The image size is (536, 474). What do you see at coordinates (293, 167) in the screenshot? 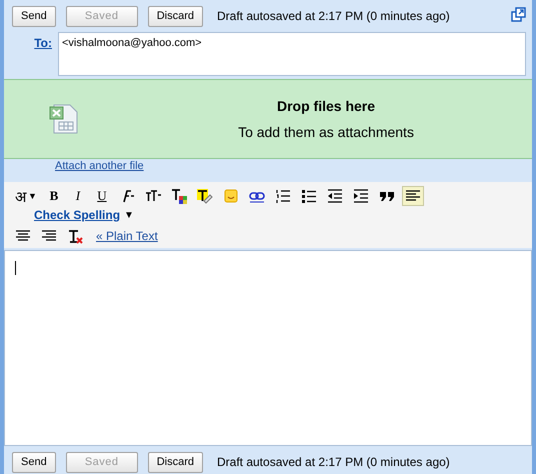
I see `attach-file-link: Attach another file` at bounding box center [293, 167].